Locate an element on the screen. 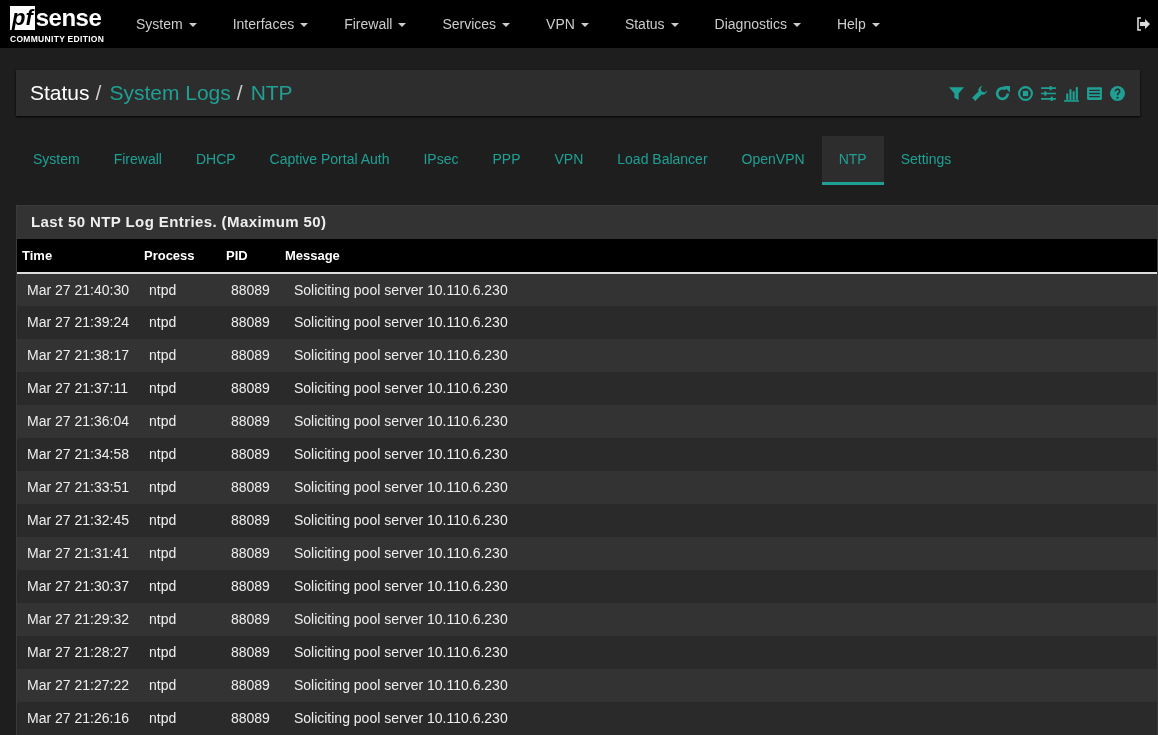 The width and height of the screenshot is (1158, 735). menu-item: Diagnostics is located at coordinates (757, 24).